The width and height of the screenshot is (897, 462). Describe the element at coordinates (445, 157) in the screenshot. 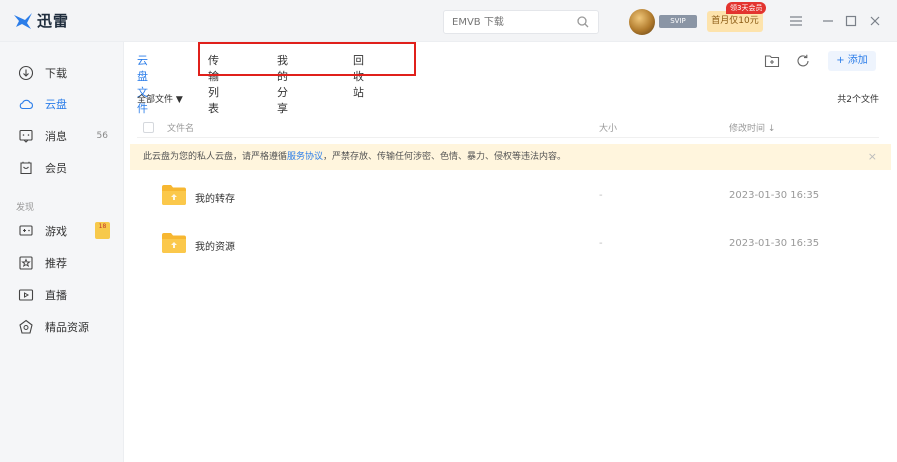

I see `notice-text-suffix: ，严禁存放、传输任何涉密、色情、暴力、侵权等违法内容。` at that location.